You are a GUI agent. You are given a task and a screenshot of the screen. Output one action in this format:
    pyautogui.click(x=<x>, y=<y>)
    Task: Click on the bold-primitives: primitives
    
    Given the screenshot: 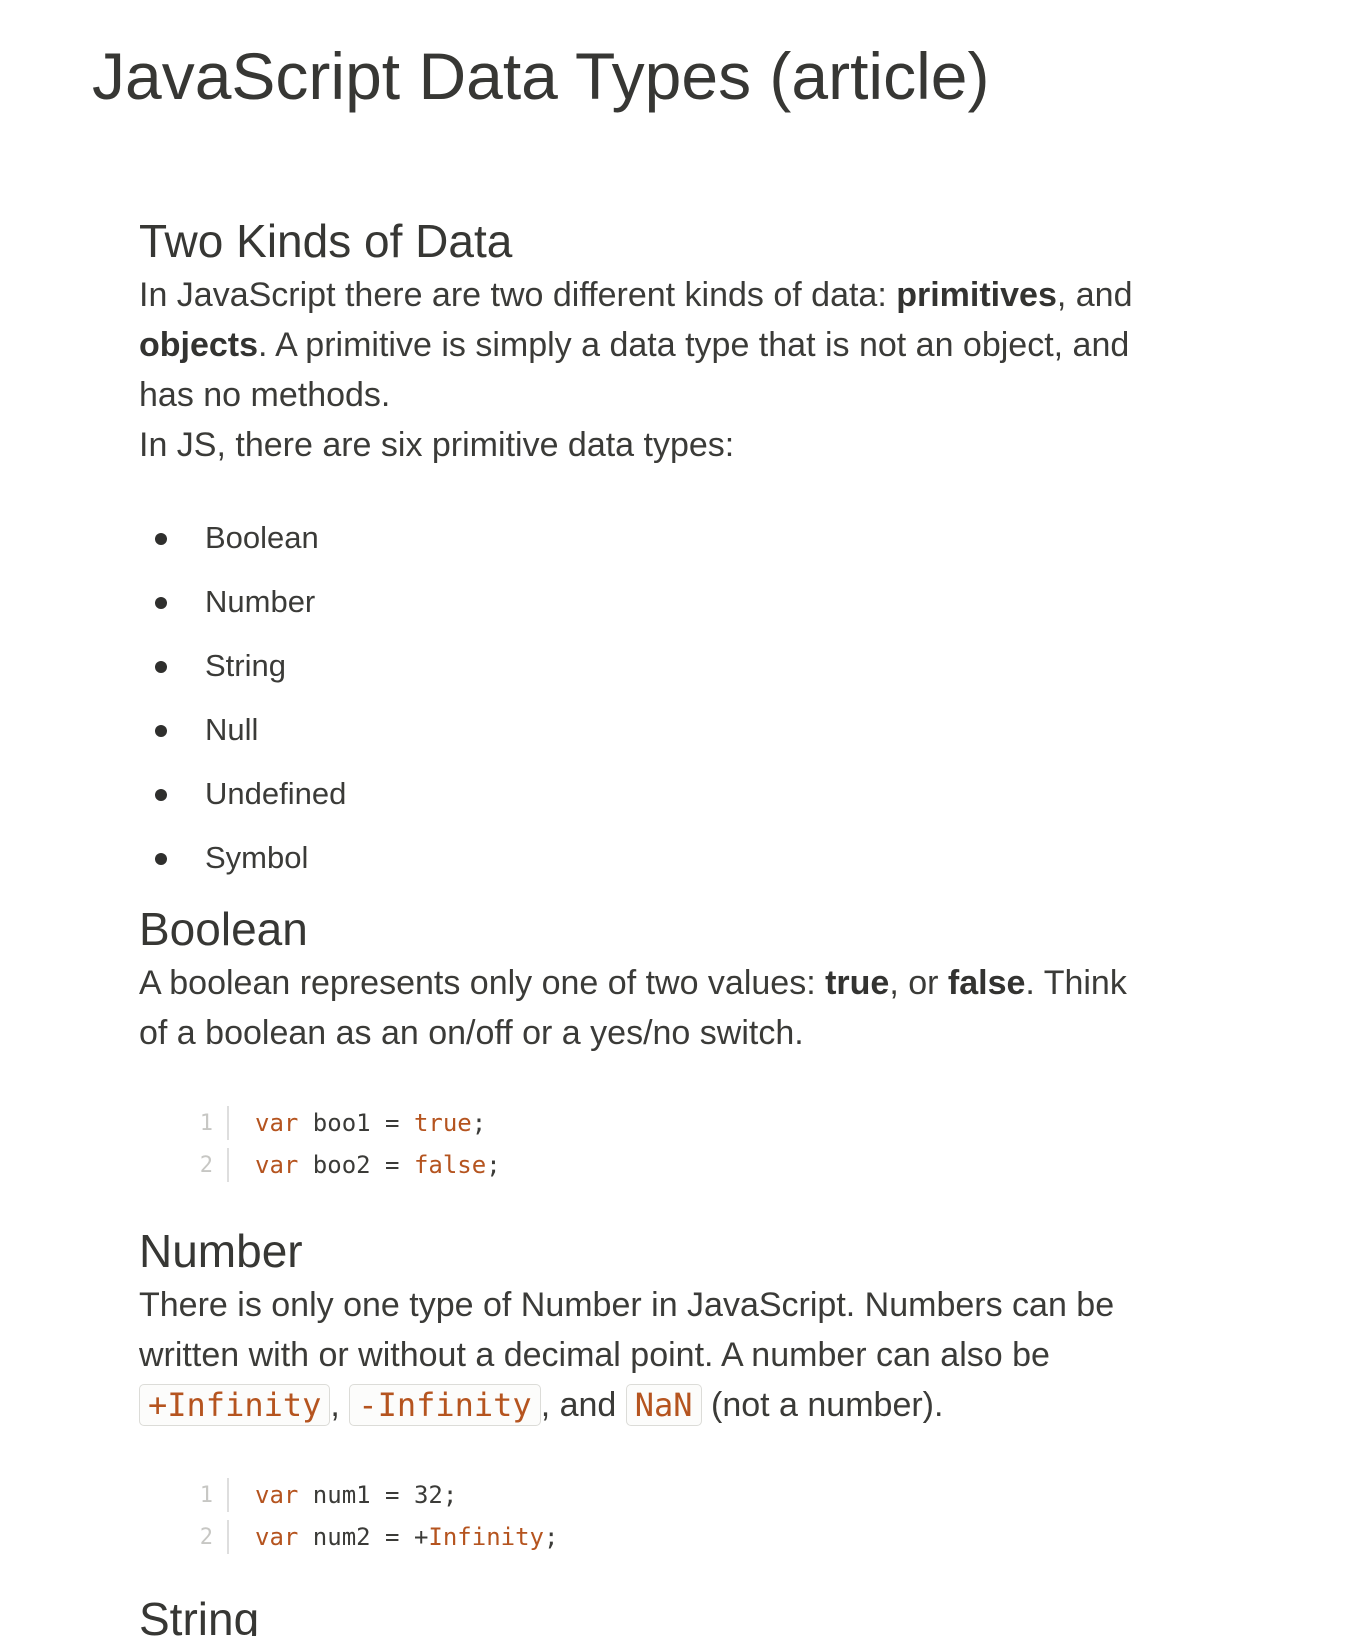 What is the action you would take?
    pyautogui.click(x=976, y=295)
    